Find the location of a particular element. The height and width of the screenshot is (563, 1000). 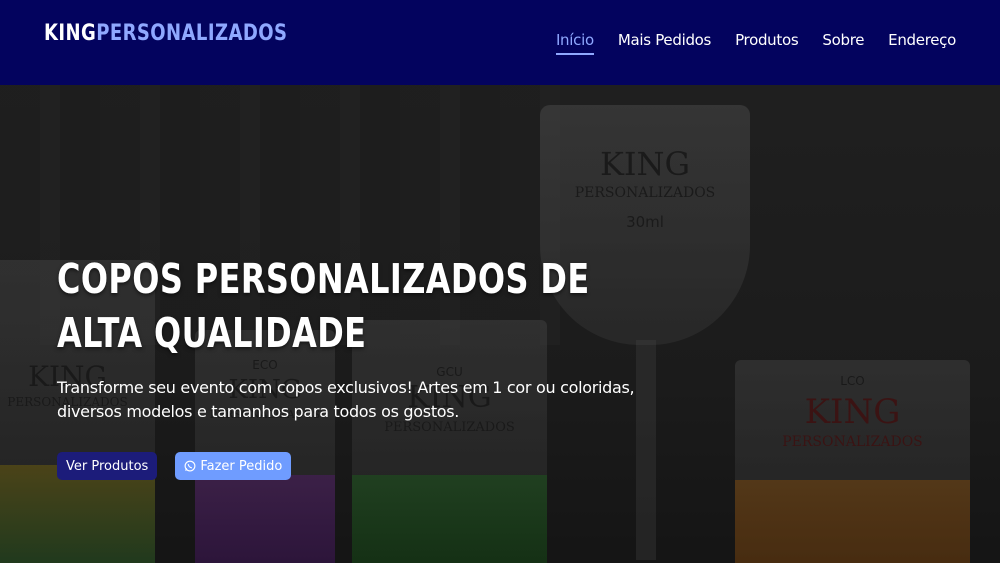

nav-produtos: Produtos is located at coordinates (767, 43).